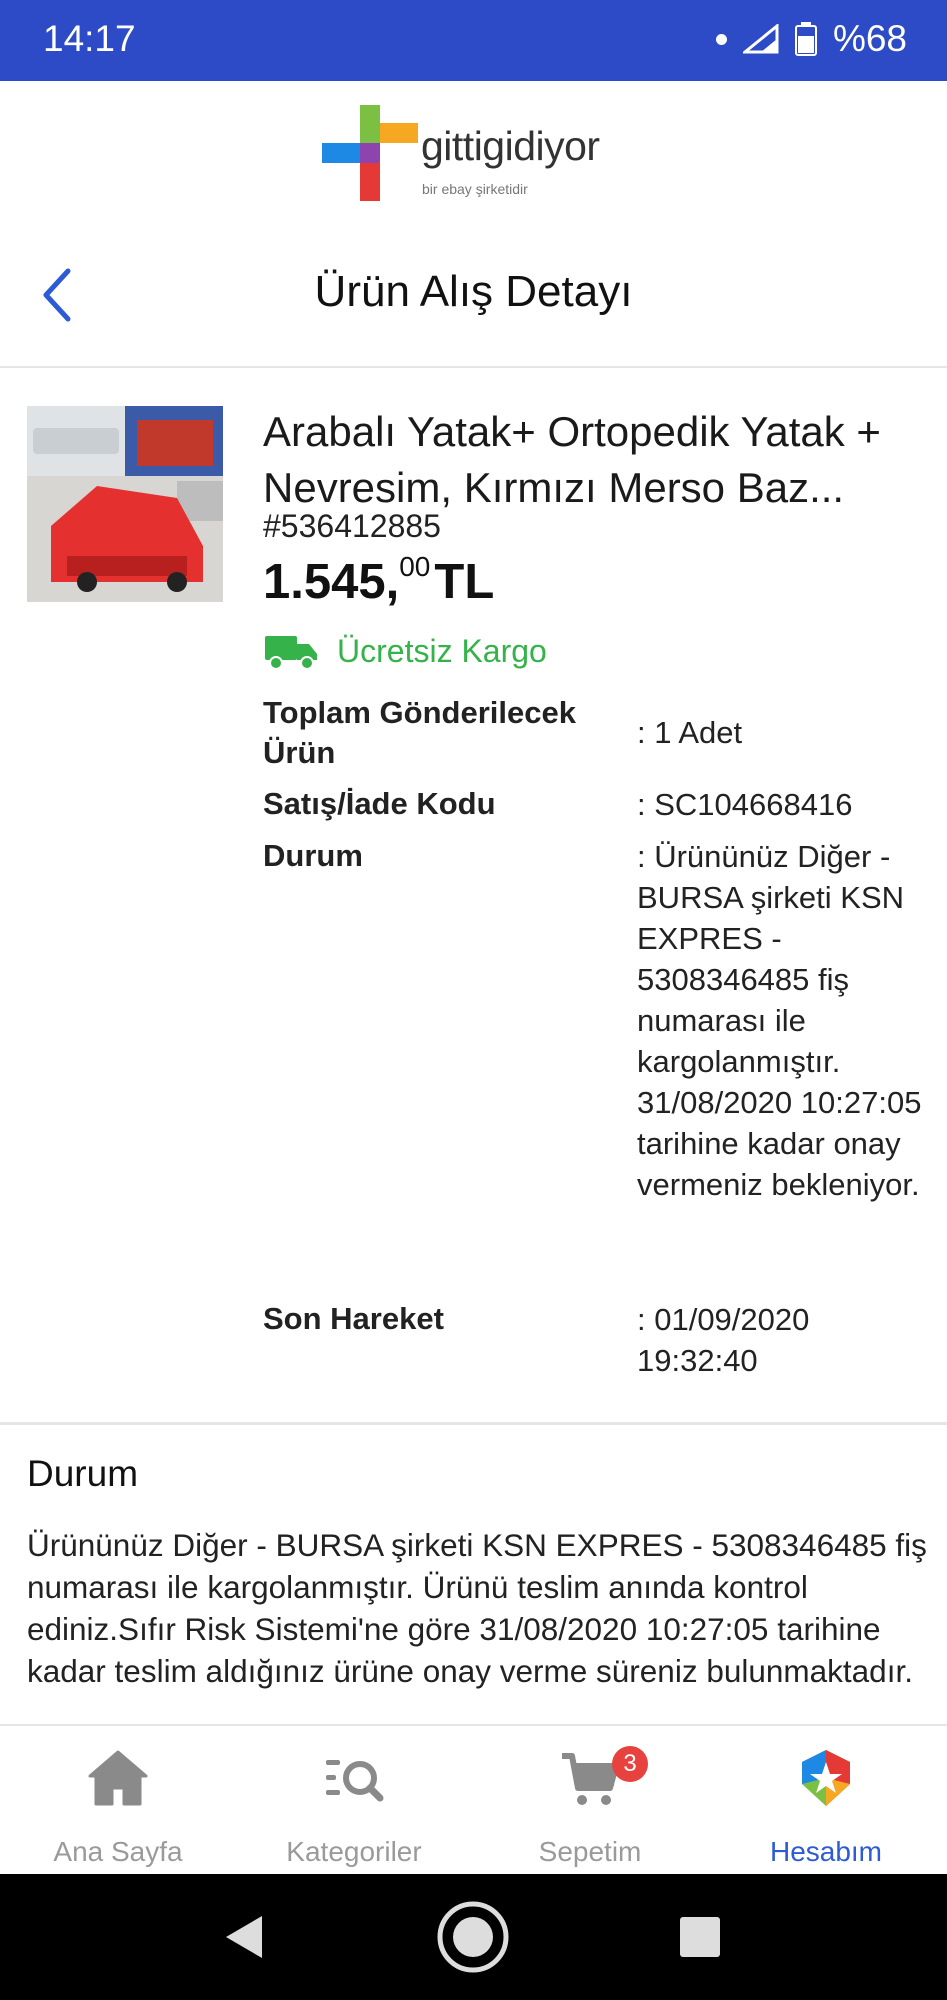 Image resolution: width=947 pixels, height=2000 pixels. I want to click on last-action-value: : 01/09/2020 19:32:40, so click(723, 1340).